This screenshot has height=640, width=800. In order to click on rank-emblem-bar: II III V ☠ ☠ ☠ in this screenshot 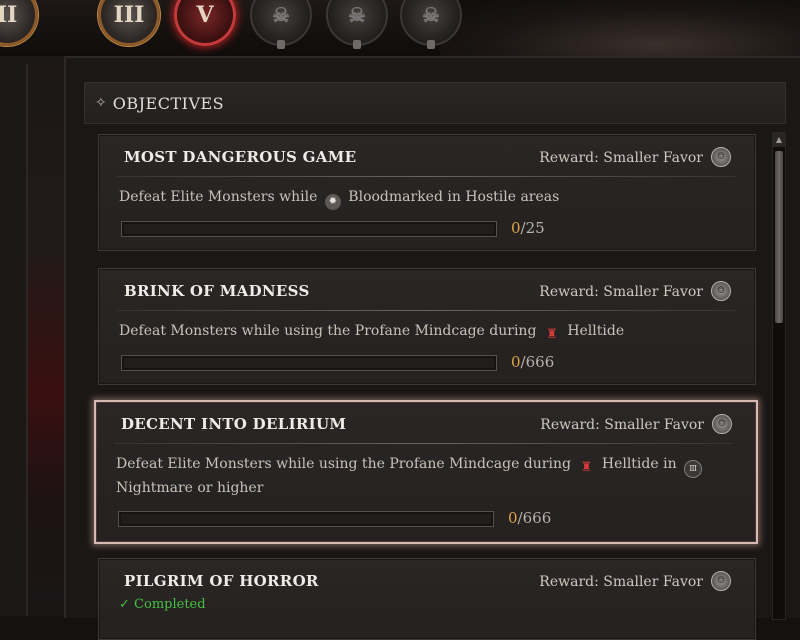, I will do `click(400, 28)`.